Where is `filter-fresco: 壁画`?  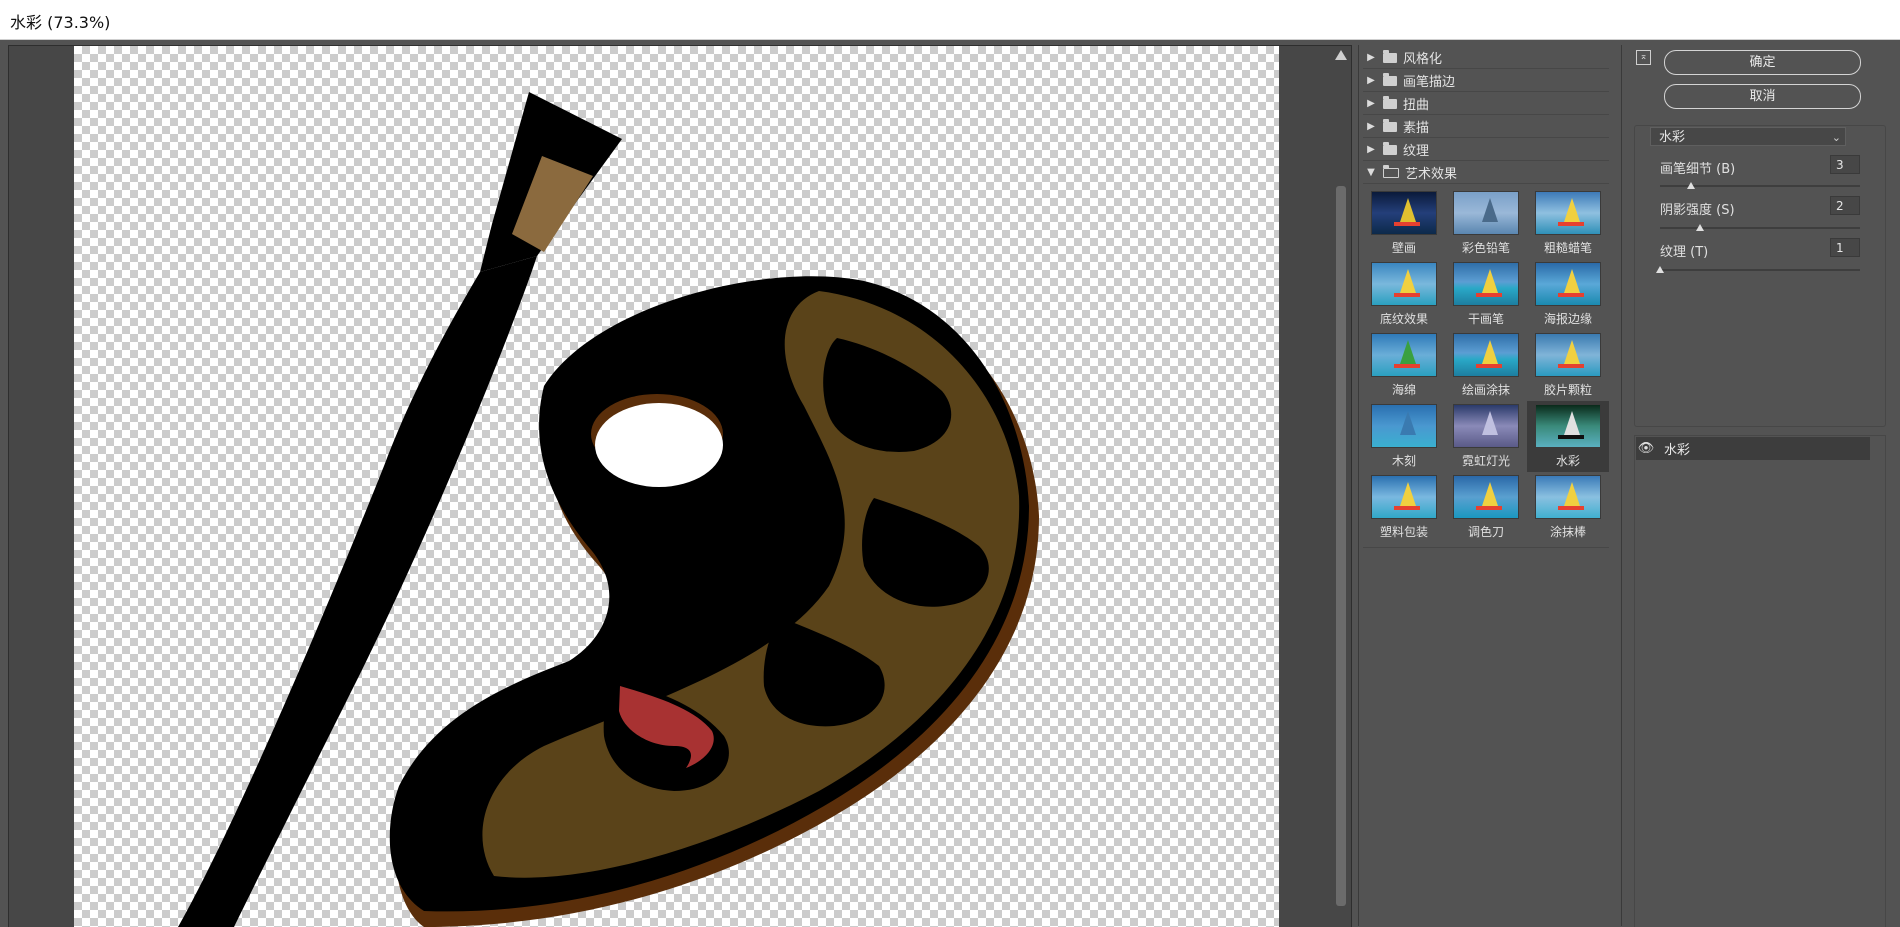
filter-fresco: 壁画 is located at coordinates (1404, 223).